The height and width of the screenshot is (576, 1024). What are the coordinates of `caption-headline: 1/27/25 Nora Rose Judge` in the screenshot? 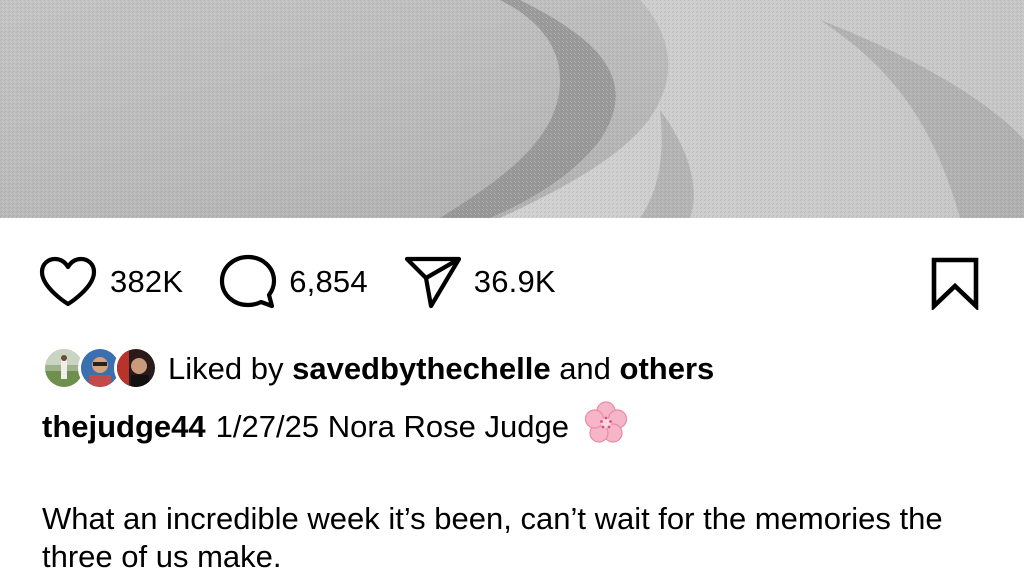 It's located at (392, 426).